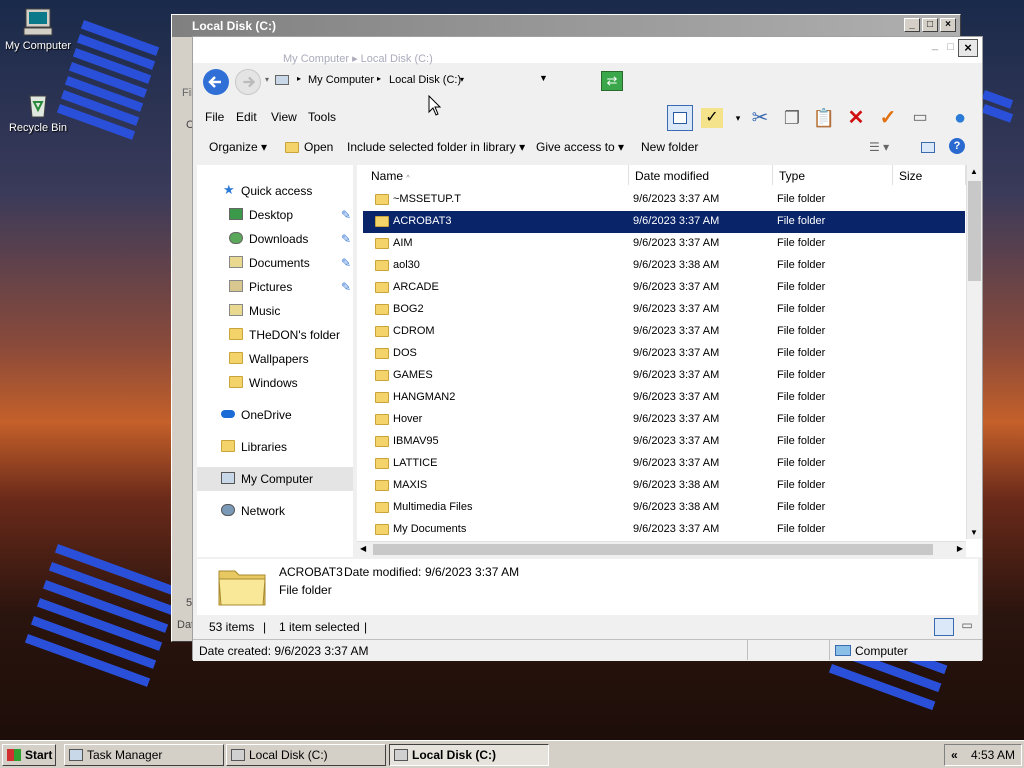 Image resolution: width=1024 pixels, height=768 pixels. What do you see at coordinates (275, 263) in the screenshot?
I see `nav-documents: Documents ✎` at bounding box center [275, 263].